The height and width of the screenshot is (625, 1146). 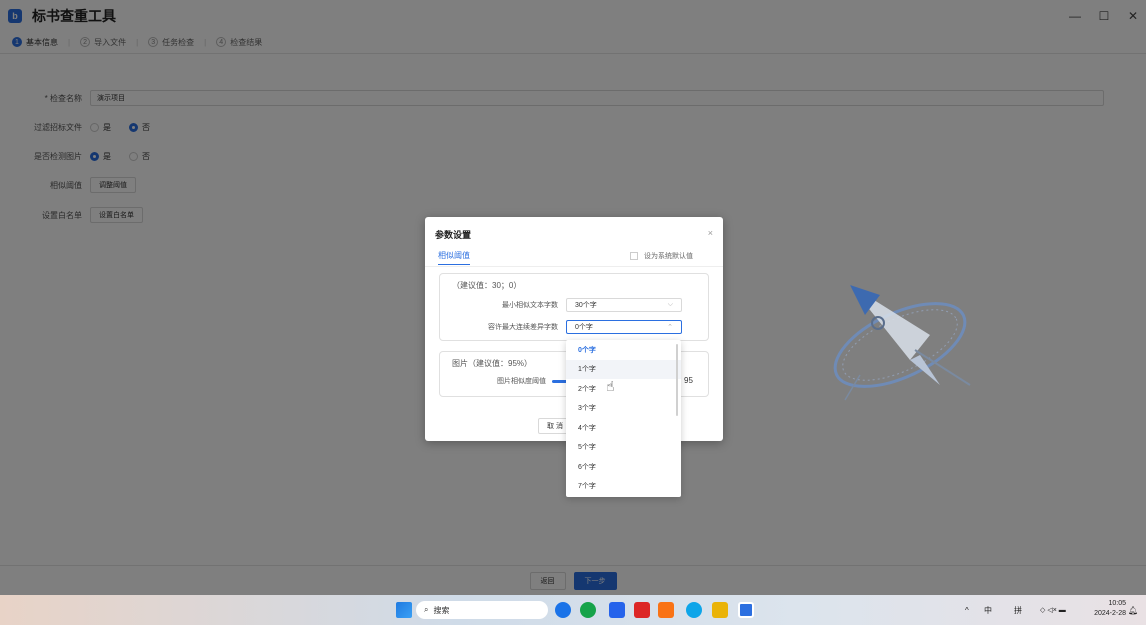 What do you see at coordinates (623, 389) in the screenshot?
I see `dropdown-option: 2个字` at bounding box center [623, 389].